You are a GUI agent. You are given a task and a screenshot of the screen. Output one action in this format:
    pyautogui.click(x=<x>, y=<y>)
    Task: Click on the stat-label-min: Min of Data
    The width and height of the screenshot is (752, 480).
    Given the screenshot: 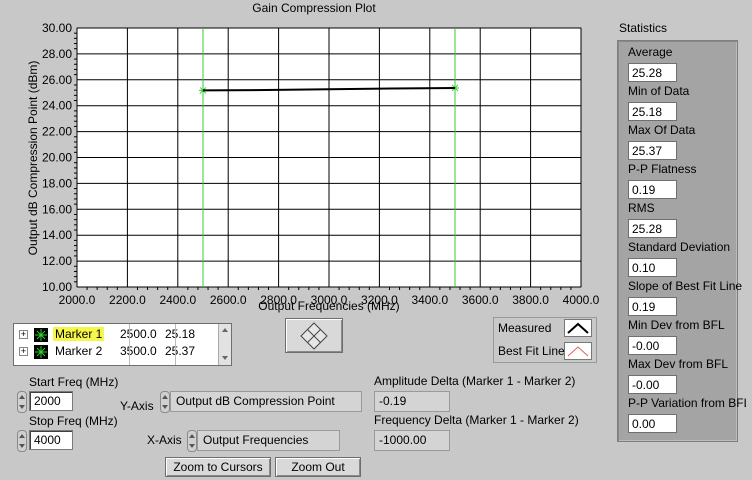 What is the action you would take?
    pyautogui.click(x=659, y=91)
    